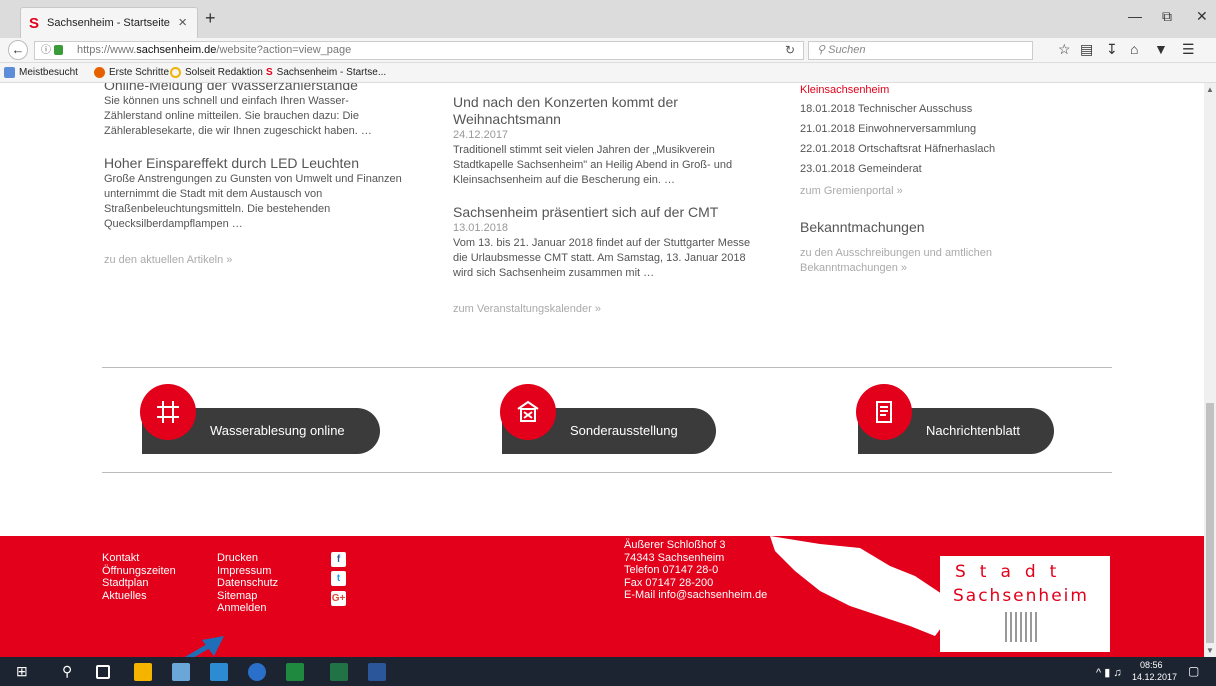 This screenshot has height=686, width=1216. What do you see at coordinates (175, 72) in the screenshot?
I see `sun-icon` at bounding box center [175, 72].